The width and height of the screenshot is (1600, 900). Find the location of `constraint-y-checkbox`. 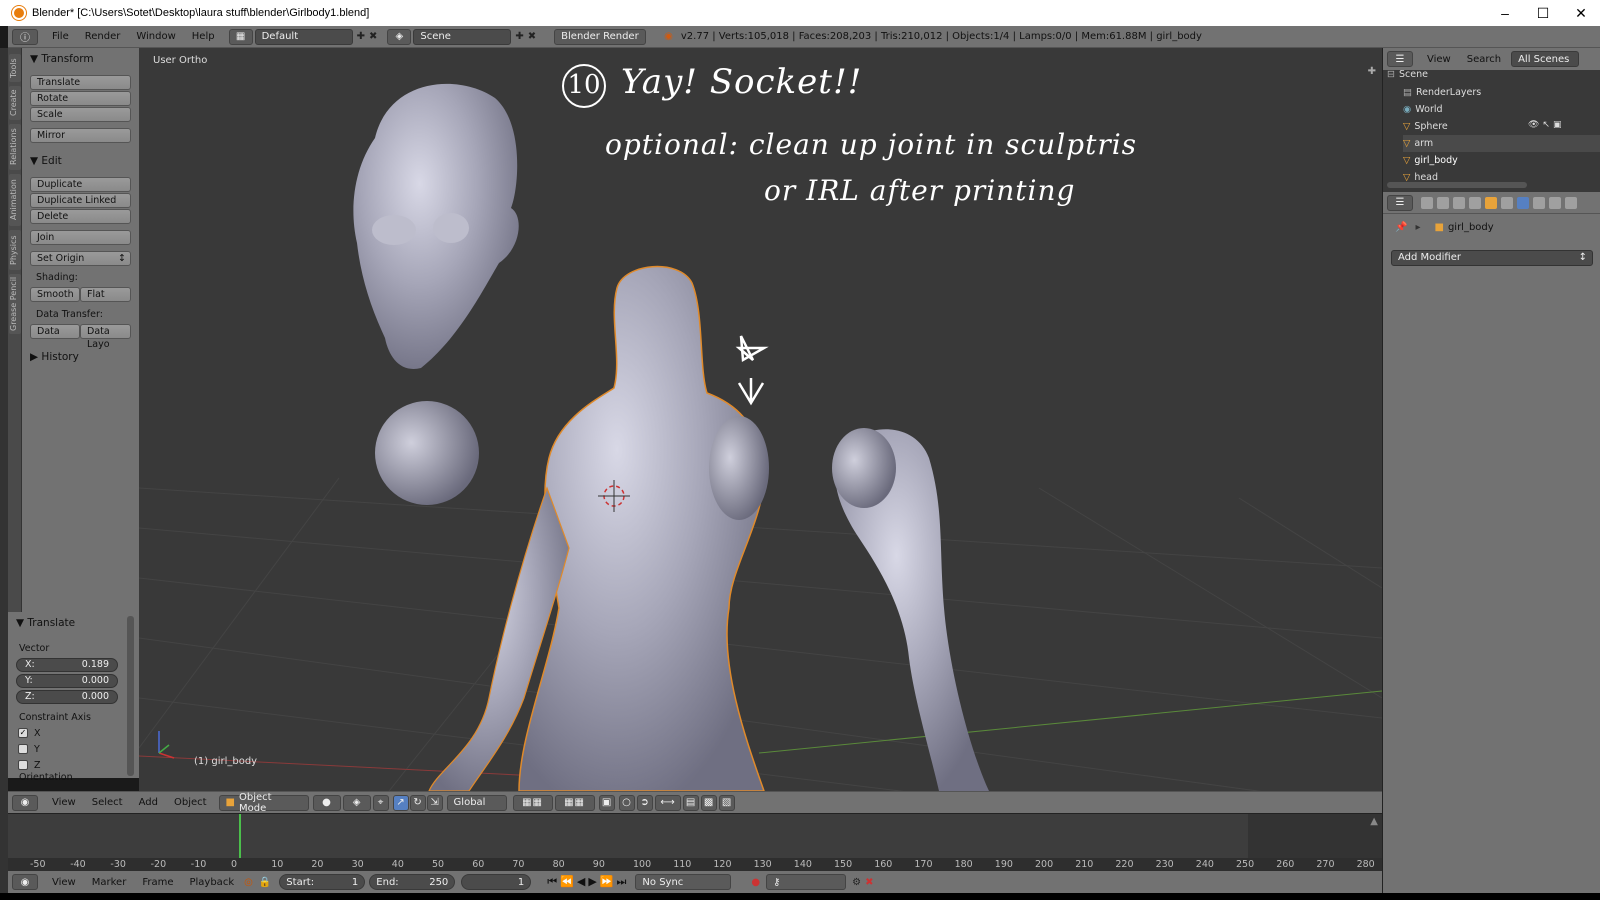

constraint-y-checkbox is located at coordinates (23, 749).